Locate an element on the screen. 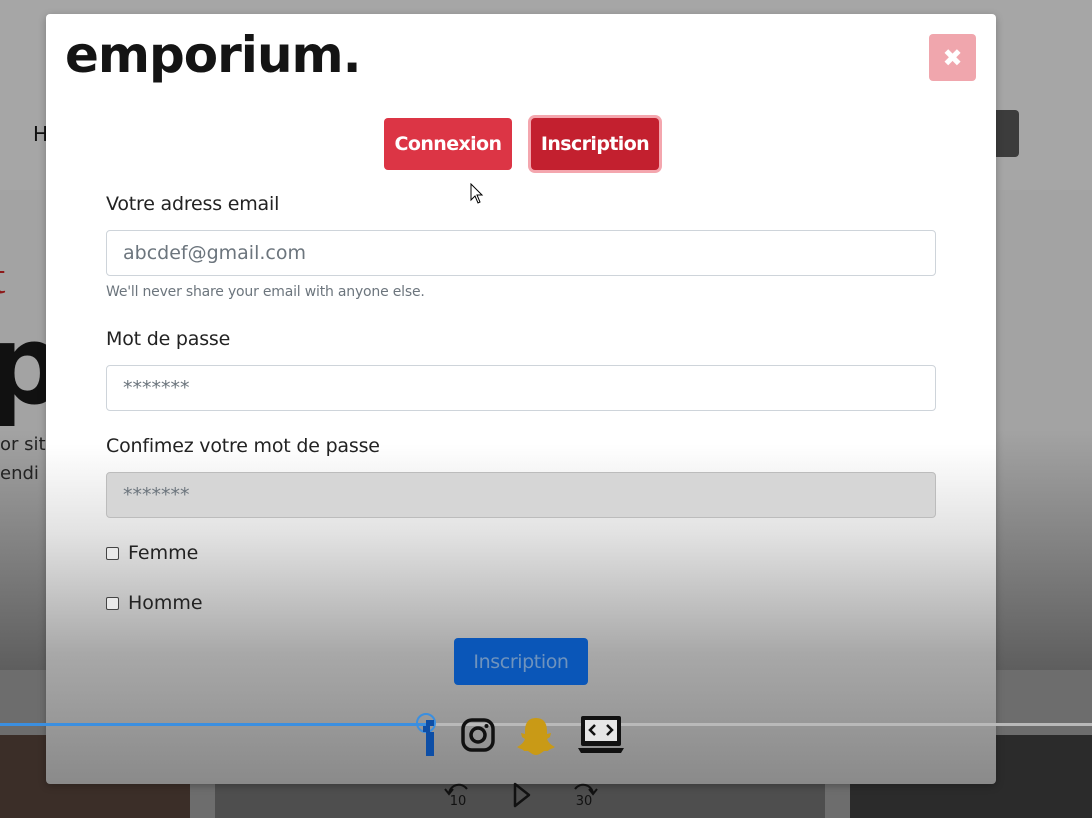 The height and width of the screenshot is (818, 1092). gender-femme-option: Femme is located at coordinates (152, 553).